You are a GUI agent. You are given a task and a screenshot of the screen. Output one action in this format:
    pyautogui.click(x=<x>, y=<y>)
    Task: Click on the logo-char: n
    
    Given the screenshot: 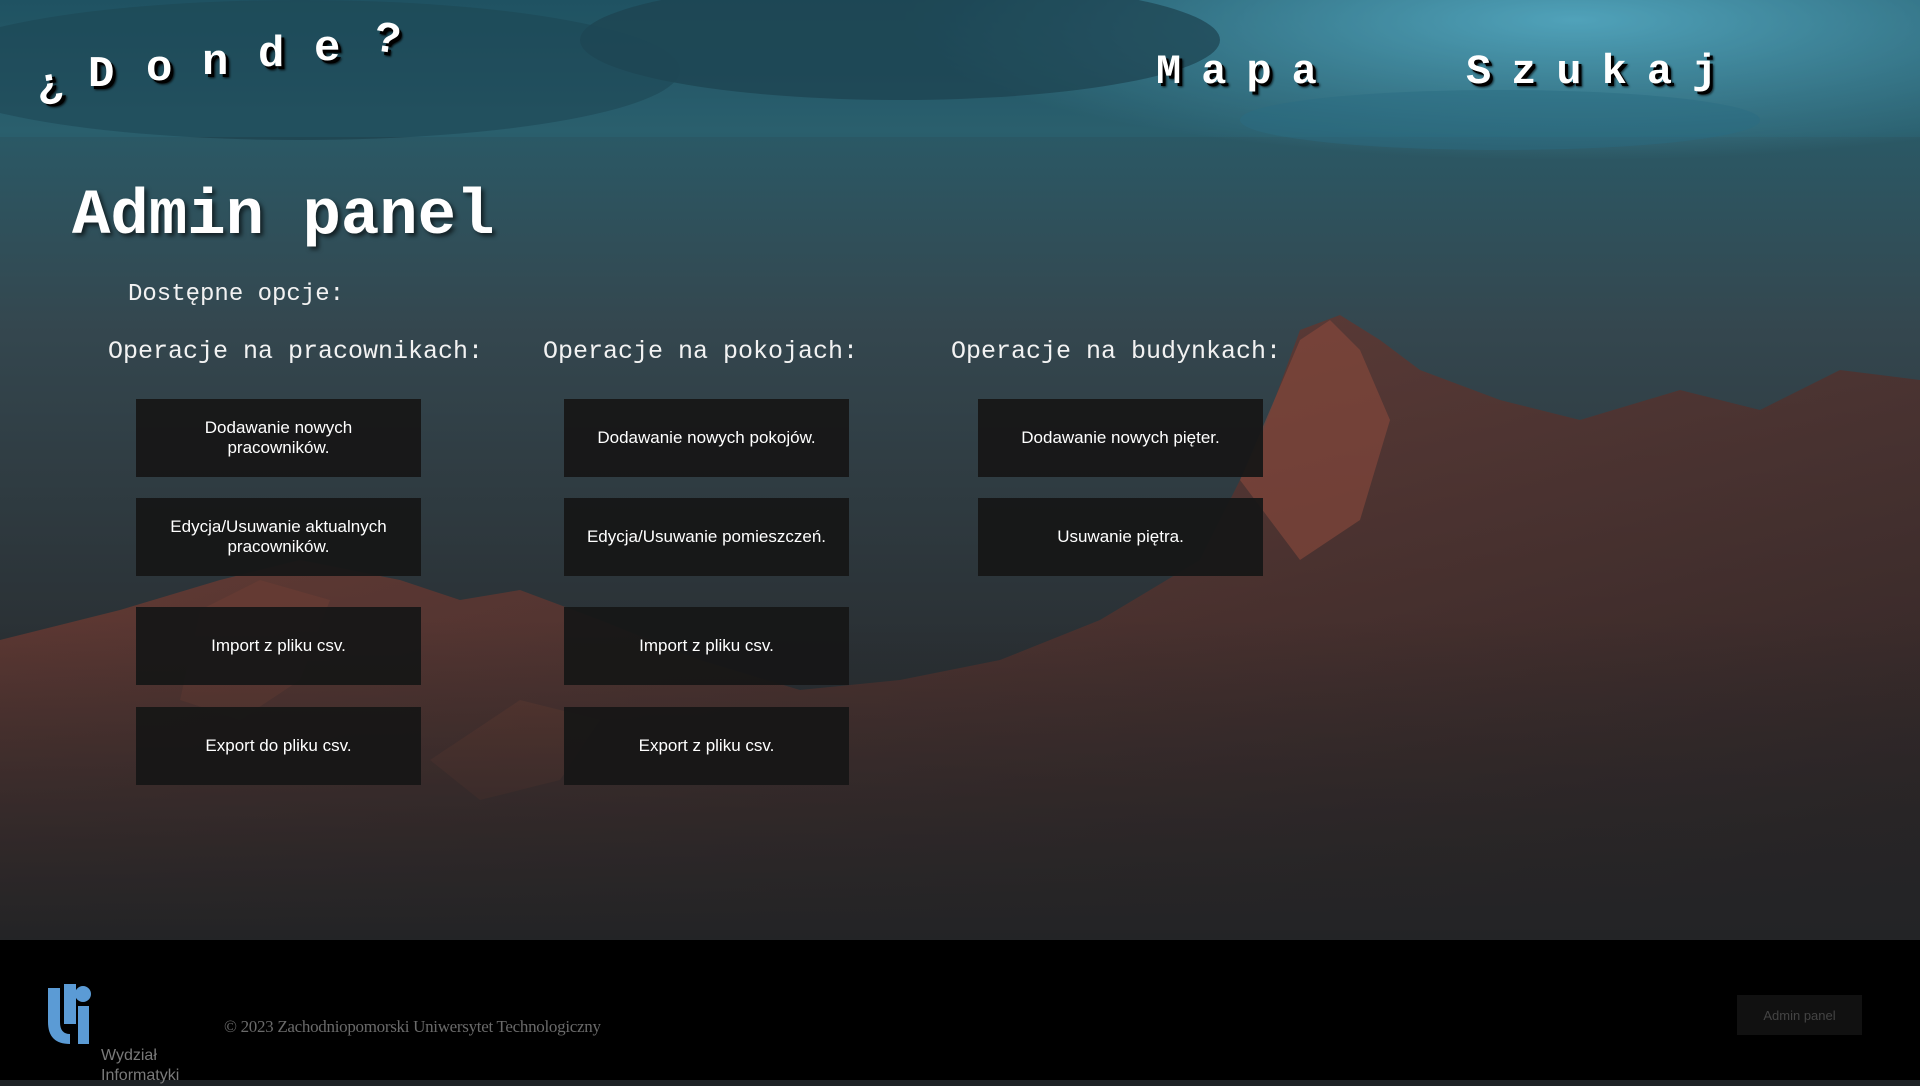 What is the action you would take?
    pyautogui.click(x=215, y=63)
    